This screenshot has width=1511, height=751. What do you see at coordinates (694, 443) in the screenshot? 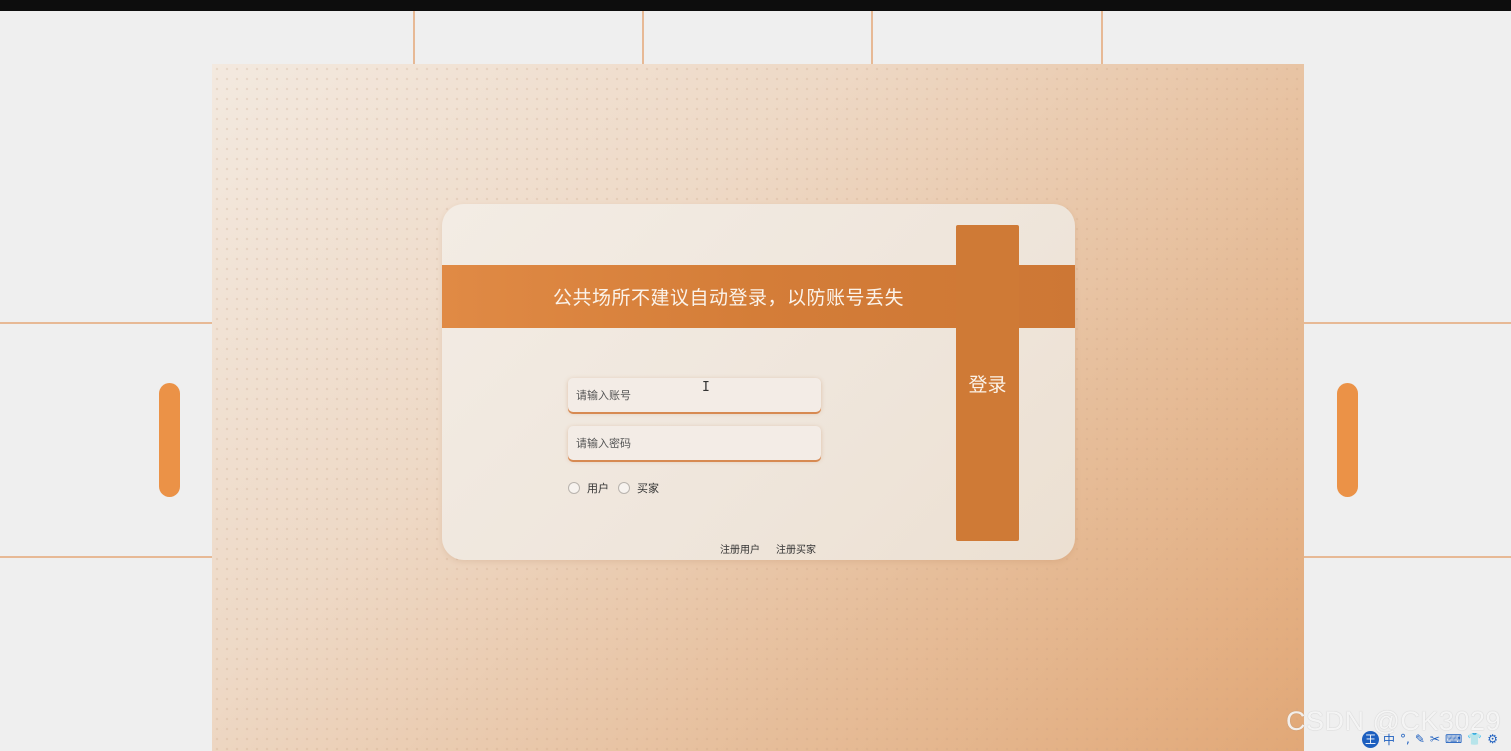
I see `password-input` at bounding box center [694, 443].